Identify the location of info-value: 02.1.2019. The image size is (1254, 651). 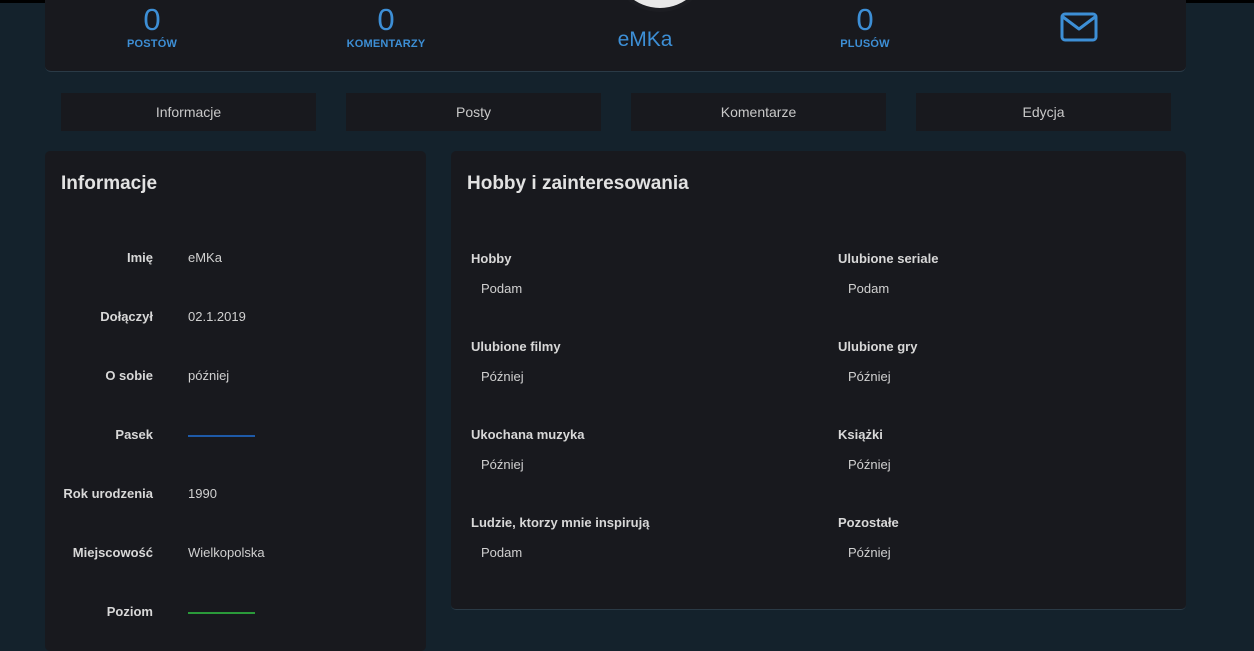
(217, 316).